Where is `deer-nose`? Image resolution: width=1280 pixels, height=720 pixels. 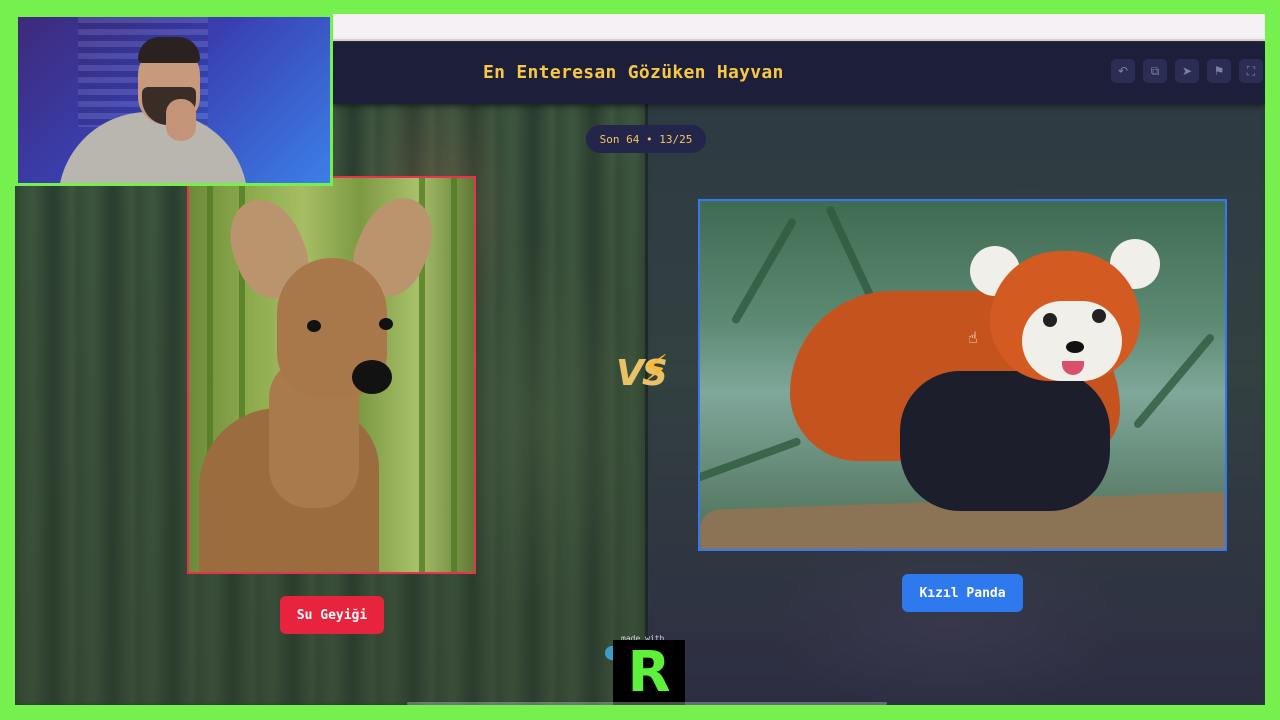
deer-nose is located at coordinates (372, 377).